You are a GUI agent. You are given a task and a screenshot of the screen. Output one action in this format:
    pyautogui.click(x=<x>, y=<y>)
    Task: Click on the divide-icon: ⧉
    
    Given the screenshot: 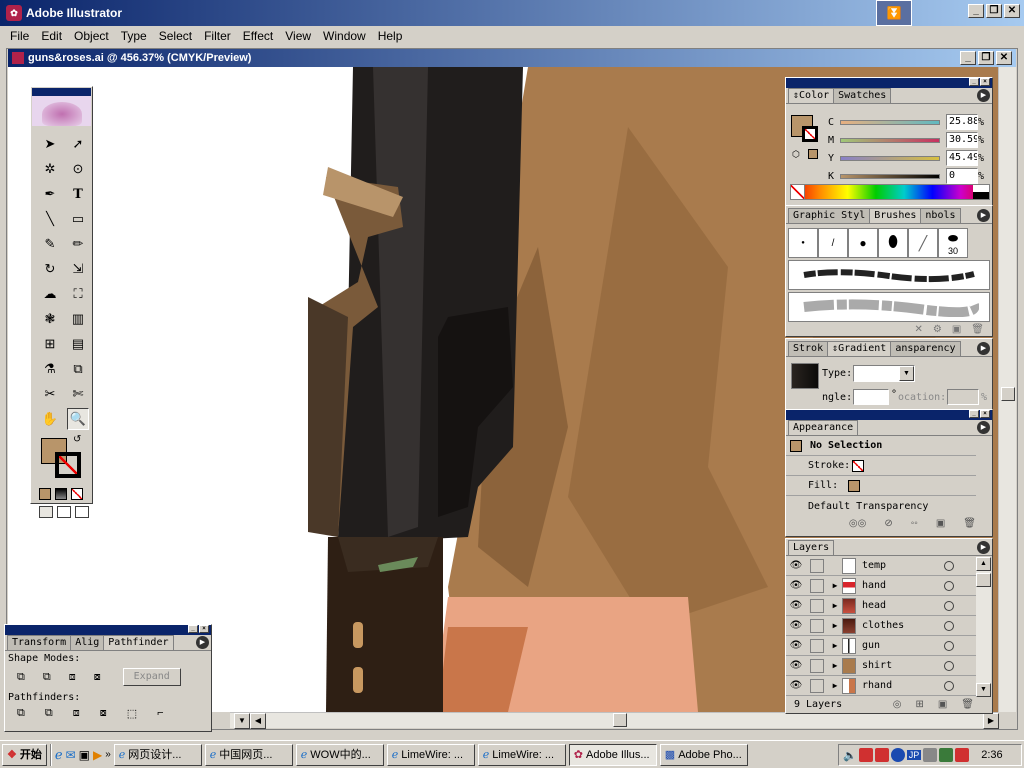 What is the action you would take?
    pyautogui.click(x=21, y=713)
    